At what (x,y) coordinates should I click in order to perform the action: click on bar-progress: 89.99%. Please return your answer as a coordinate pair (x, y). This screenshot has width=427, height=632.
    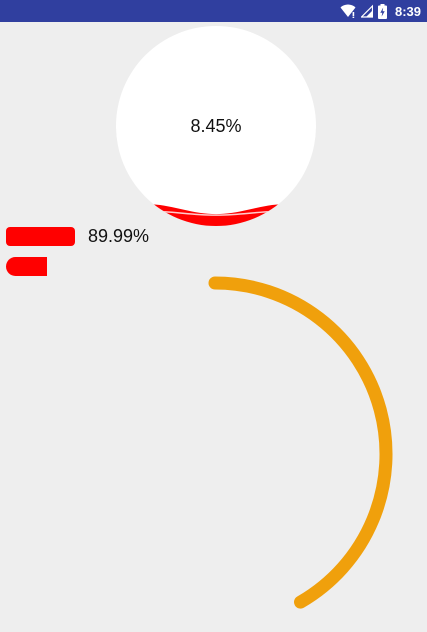
    Looking at the image, I should click on (77, 236).